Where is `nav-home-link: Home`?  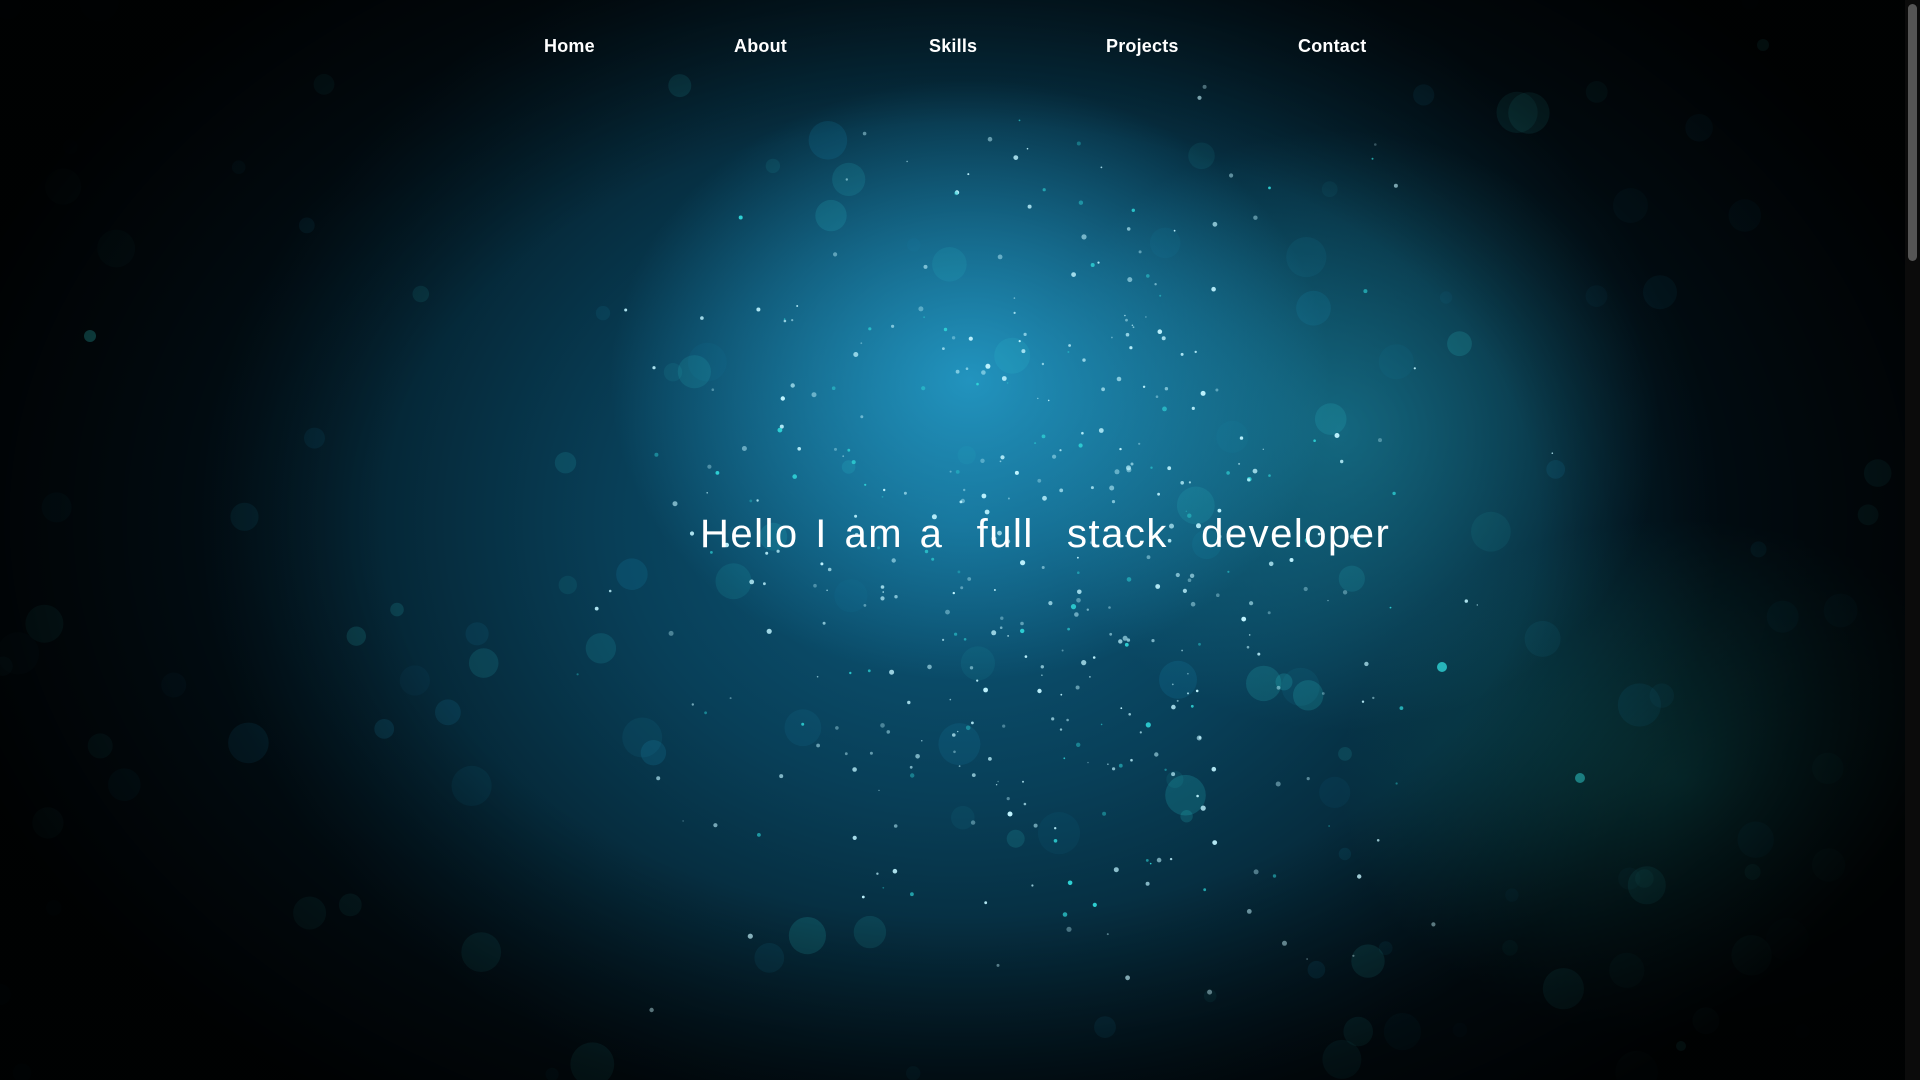 nav-home-link: Home is located at coordinates (569, 46).